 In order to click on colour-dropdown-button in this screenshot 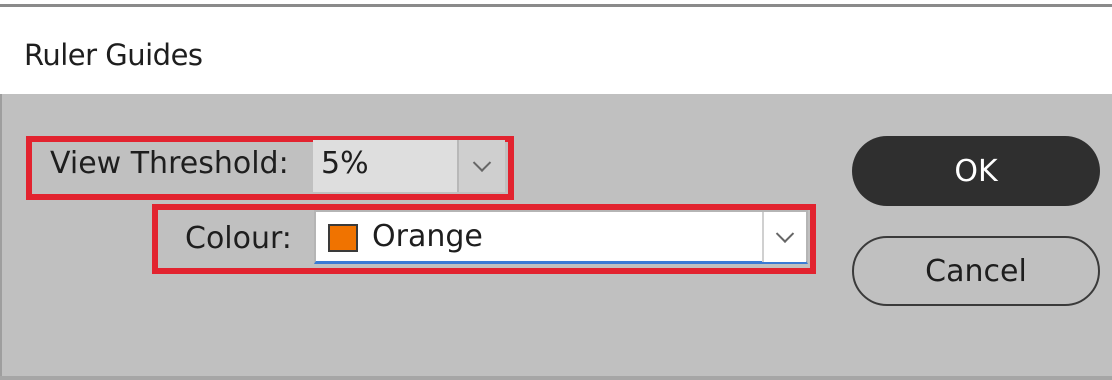, I will do `click(784, 237)`.